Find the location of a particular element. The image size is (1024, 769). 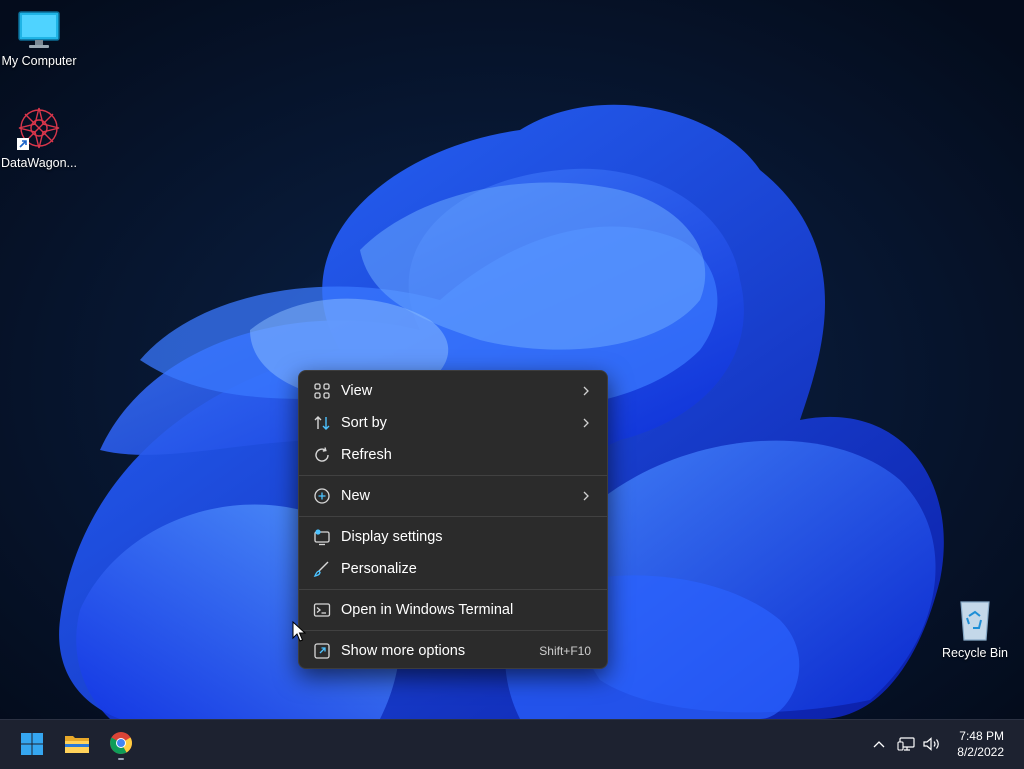

monitor-icon is located at coordinates (39, 29).